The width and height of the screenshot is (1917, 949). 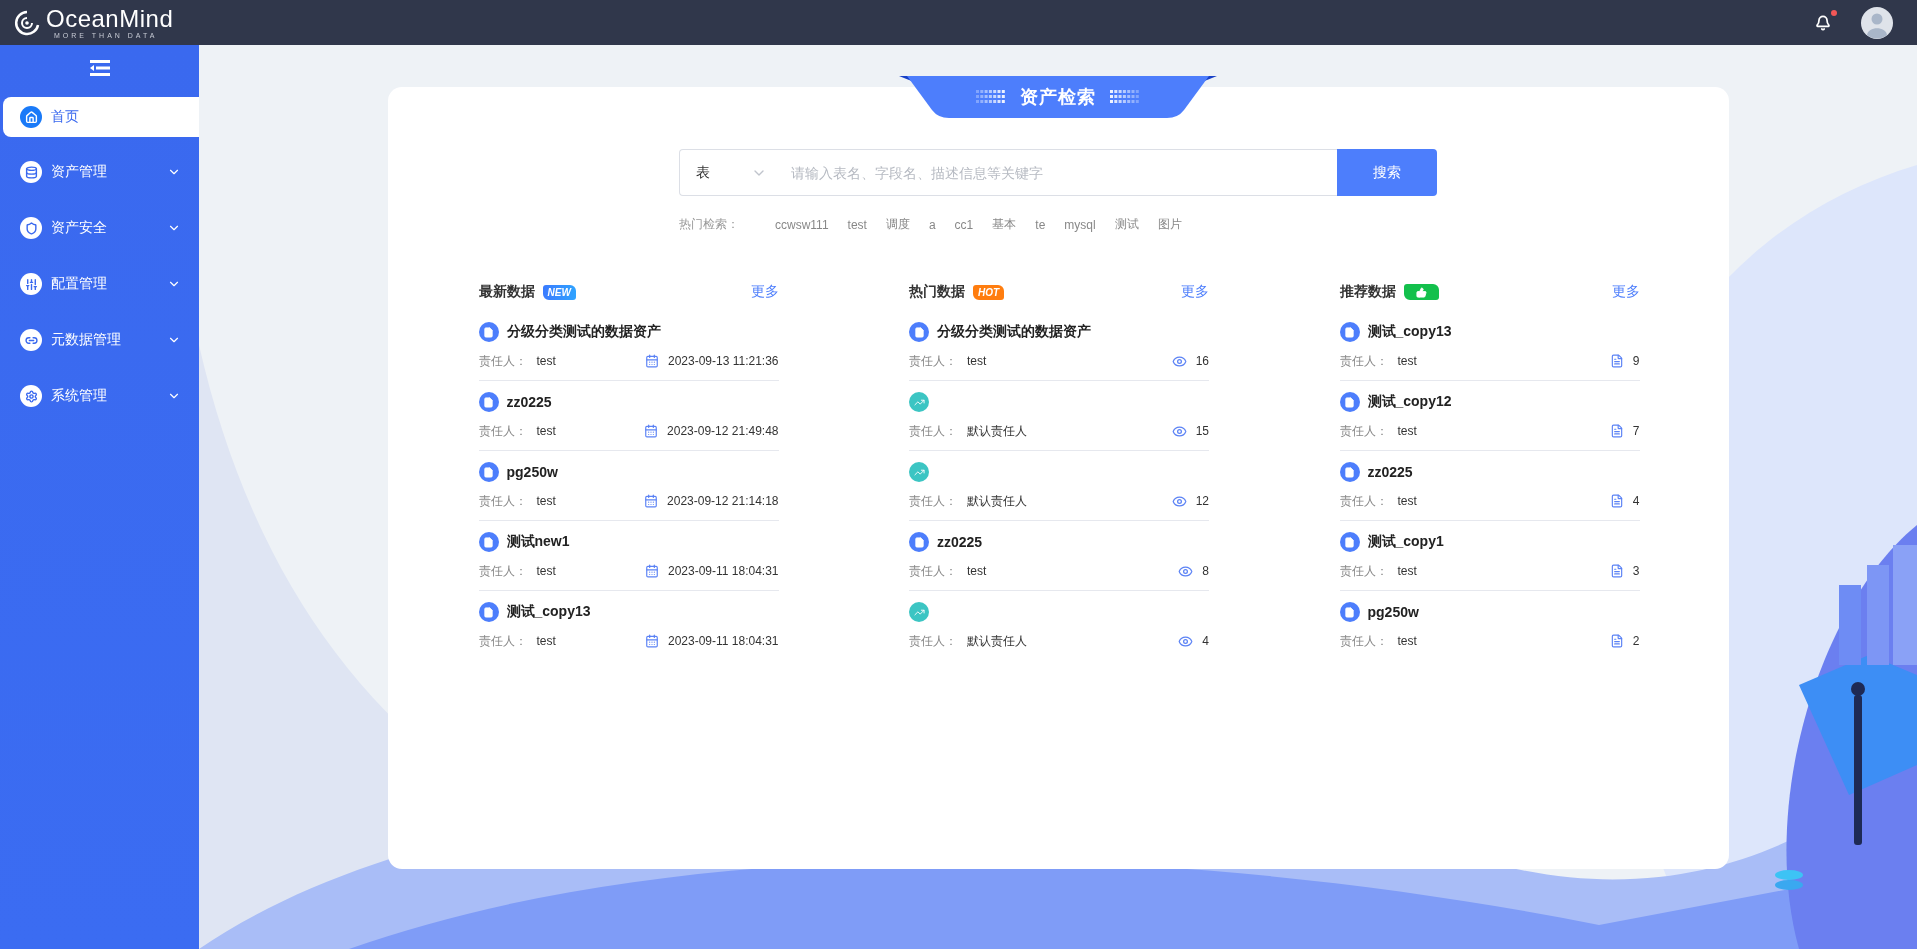 What do you see at coordinates (897, 224) in the screenshot?
I see `hot-search-link: 调度` at bounding box center [897, 224].